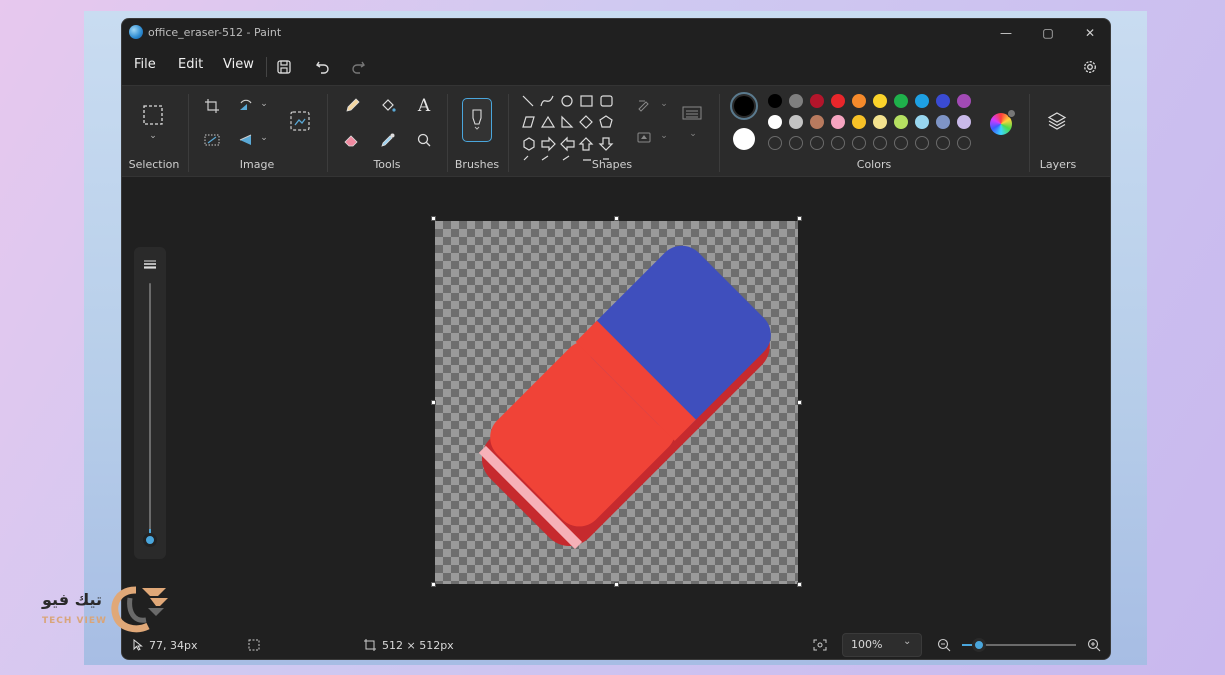  Describe the element at coordinates (874, 164) in the screenshot. I see `group-label-colors: Colors` at that location.